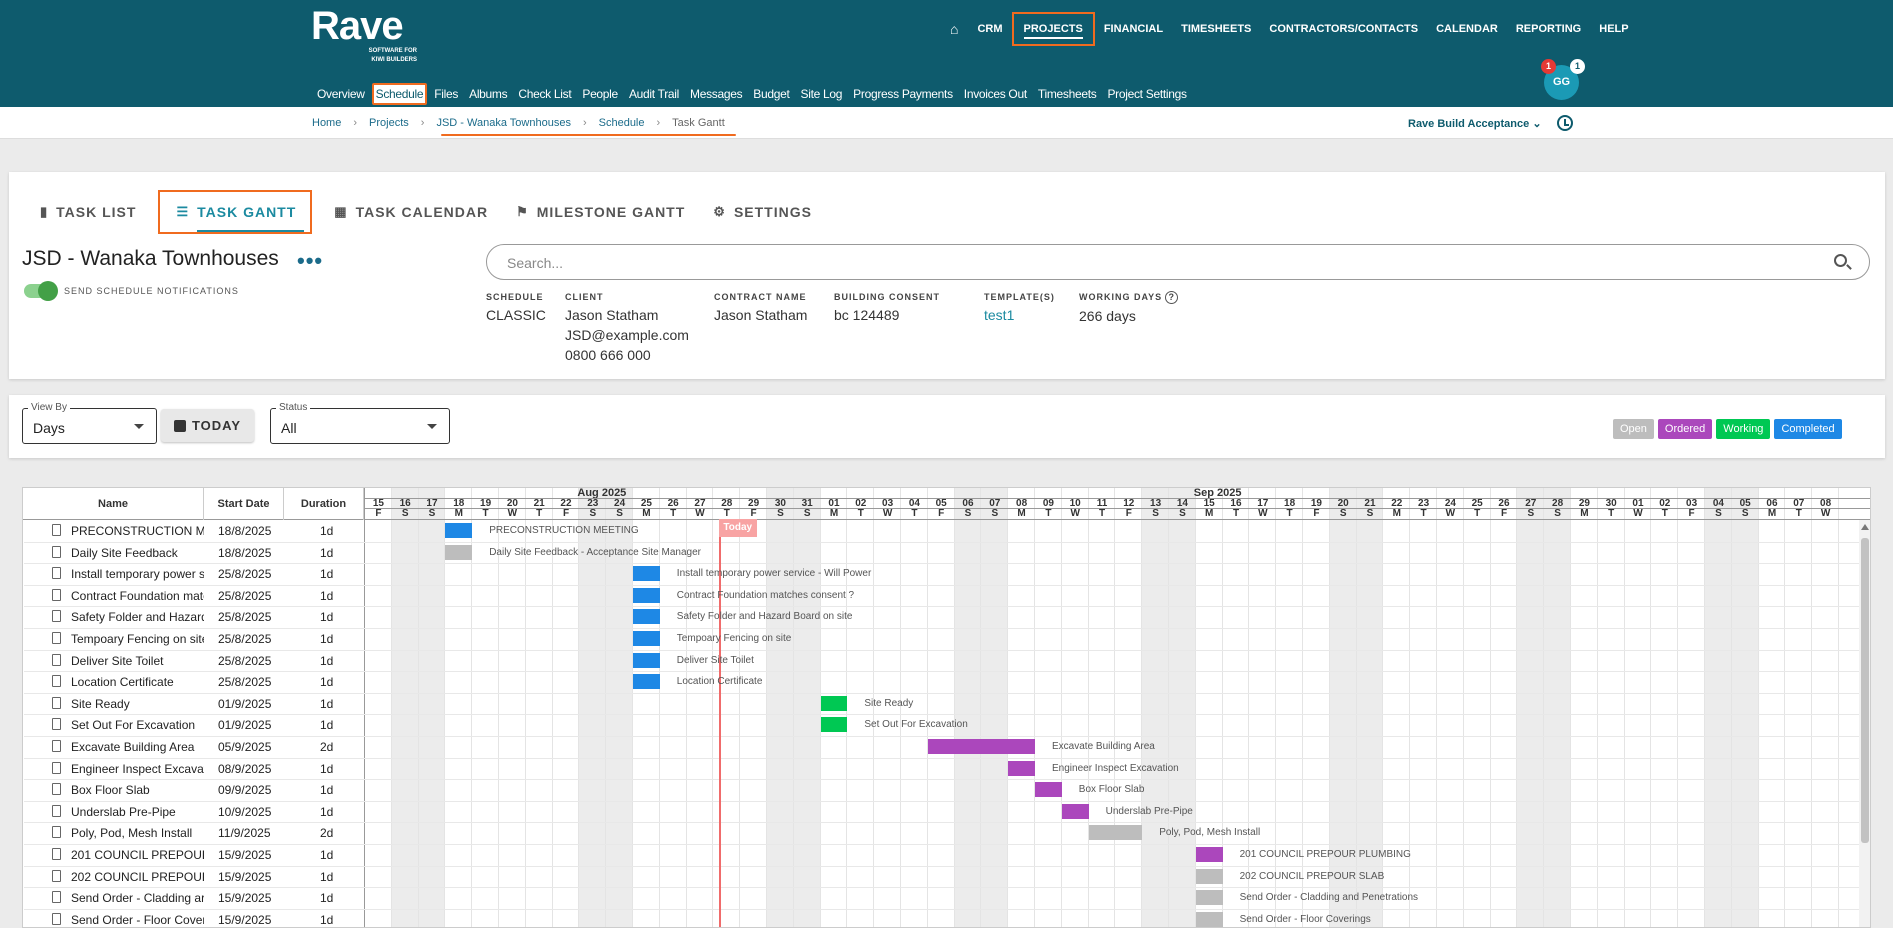 The height and width of the screenshot is (928, 1893). What do you see at coordinates (41, 291) in the screenshot?
I see `notifications-toggle` at bounding box center [41, 291].